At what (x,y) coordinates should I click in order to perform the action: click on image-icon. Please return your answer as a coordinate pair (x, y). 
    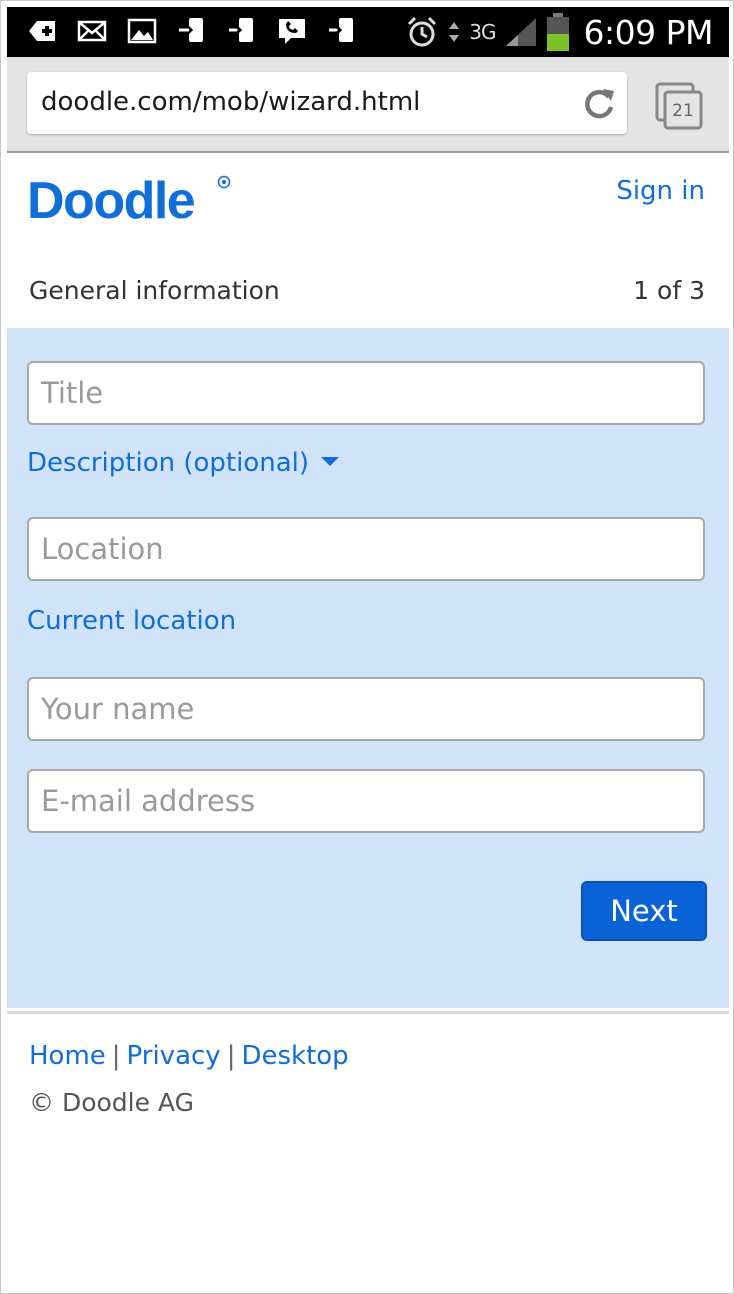
    Looking at the image, I should click on (142, 31).